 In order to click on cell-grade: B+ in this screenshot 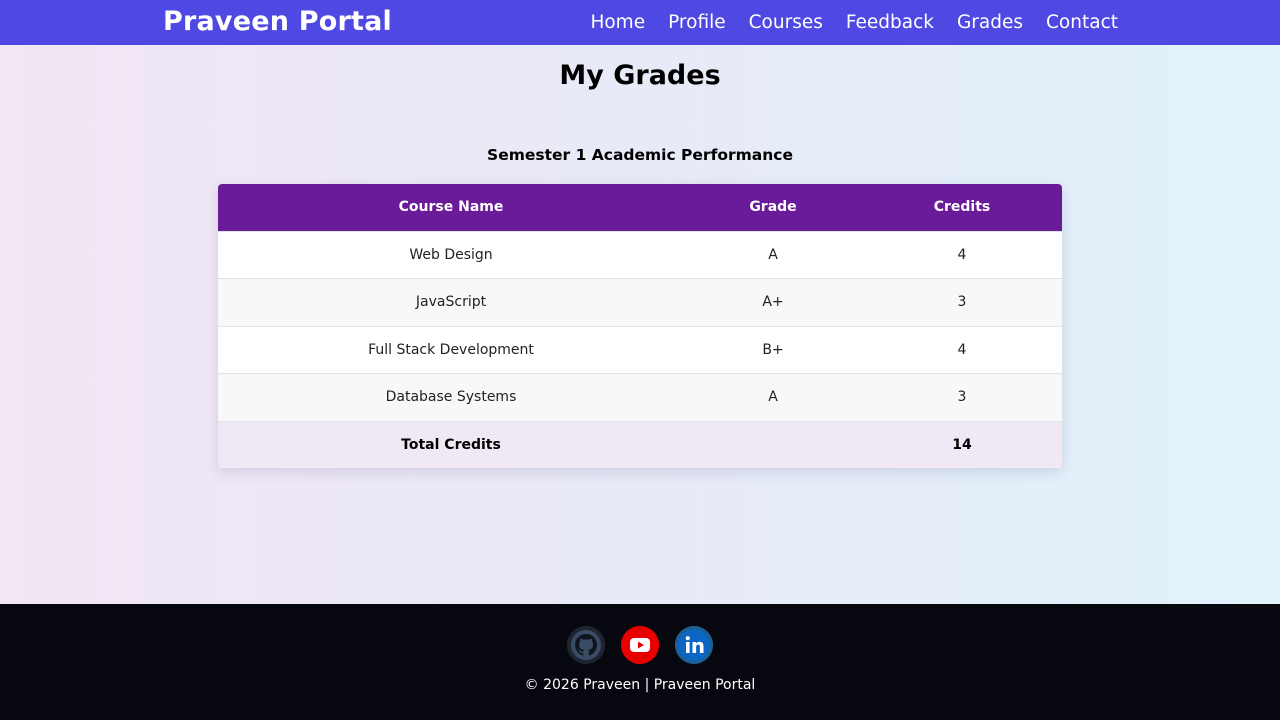, I will do `click(773, 349)`.